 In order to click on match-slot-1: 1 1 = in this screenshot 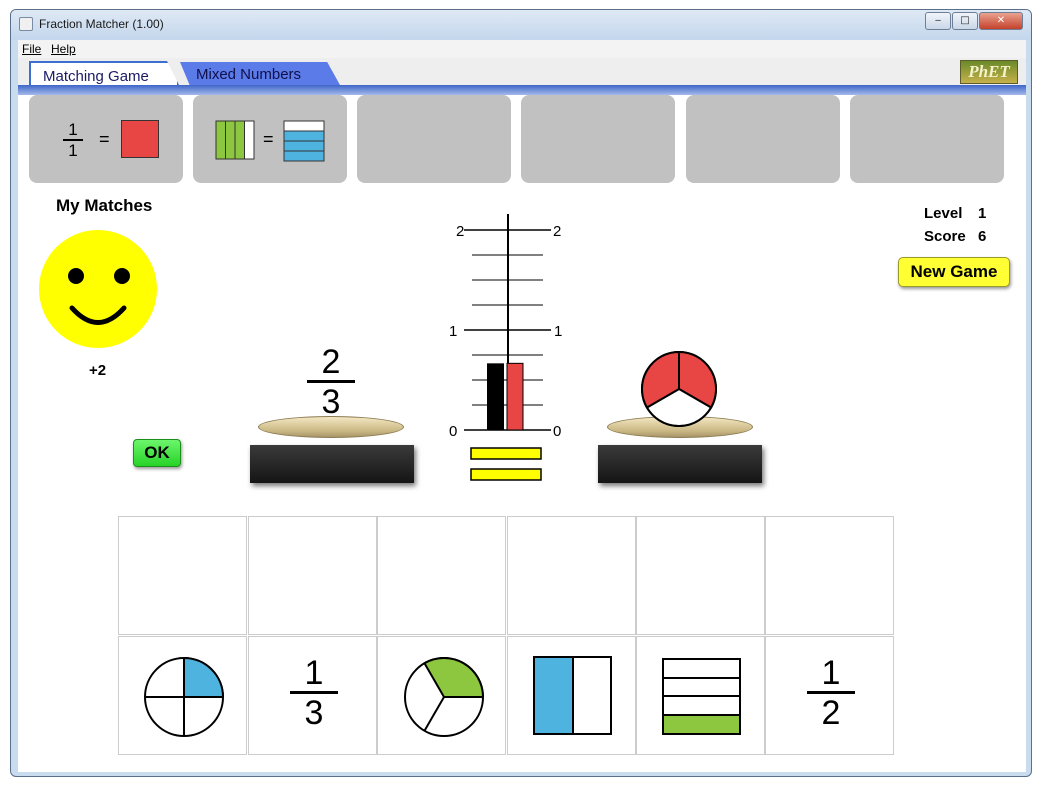, I will do `click(106, 139)`.